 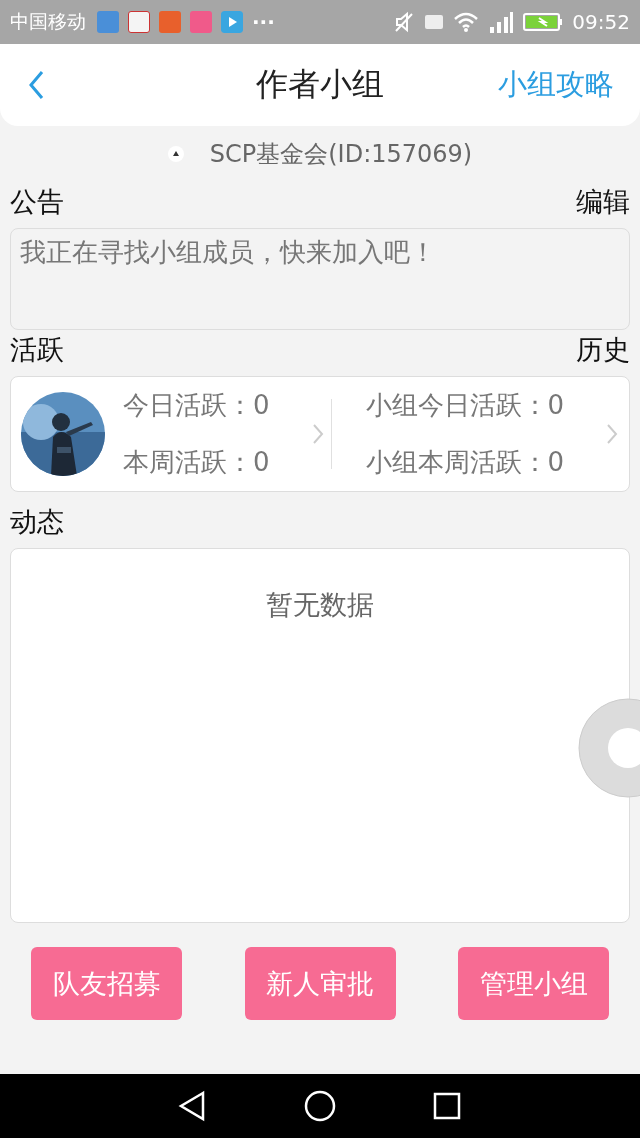 I want to click on more-notifications: ···, so click(x=263, y=22).